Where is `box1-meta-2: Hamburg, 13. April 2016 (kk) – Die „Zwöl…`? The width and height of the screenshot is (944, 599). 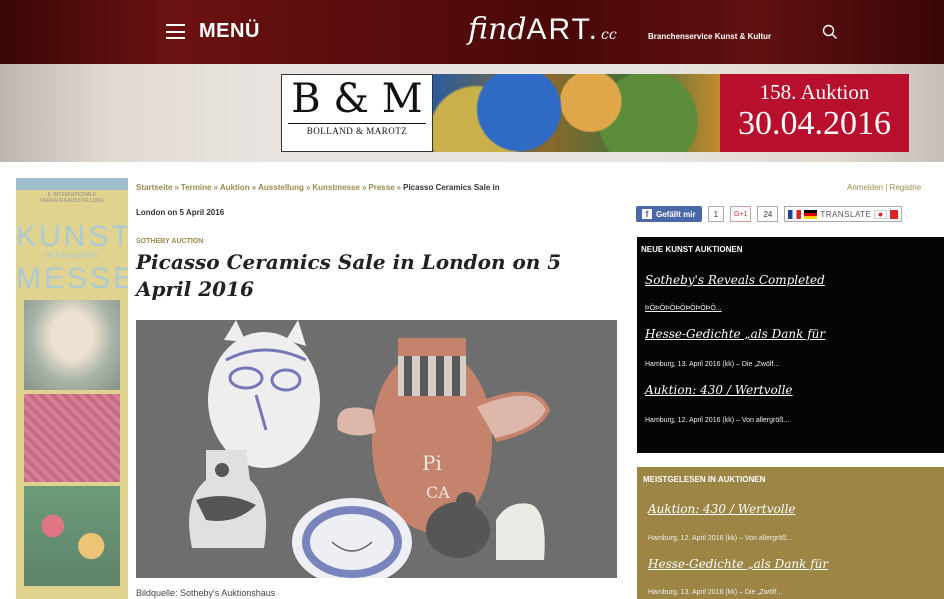
box1-meta-2: Hamburg, 13. April 2016 (kk) – Die „Zwöl… is located at coordinates (712, 364).